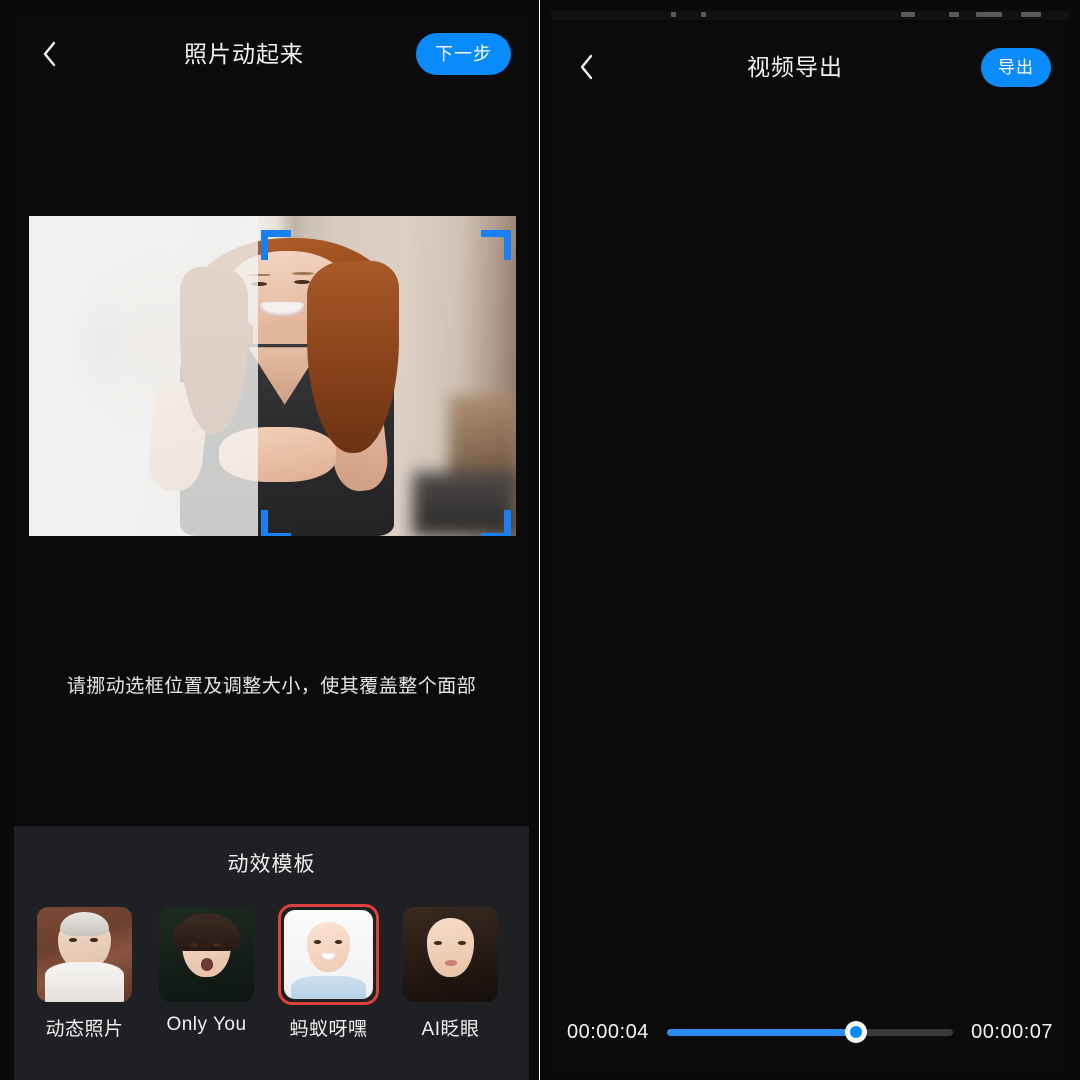 The image size is (1080, 1080). What do you see at coordinates (1016, 67) in the screenshot?
I see `export-button: 导出` at bounding box center [1016, 67].